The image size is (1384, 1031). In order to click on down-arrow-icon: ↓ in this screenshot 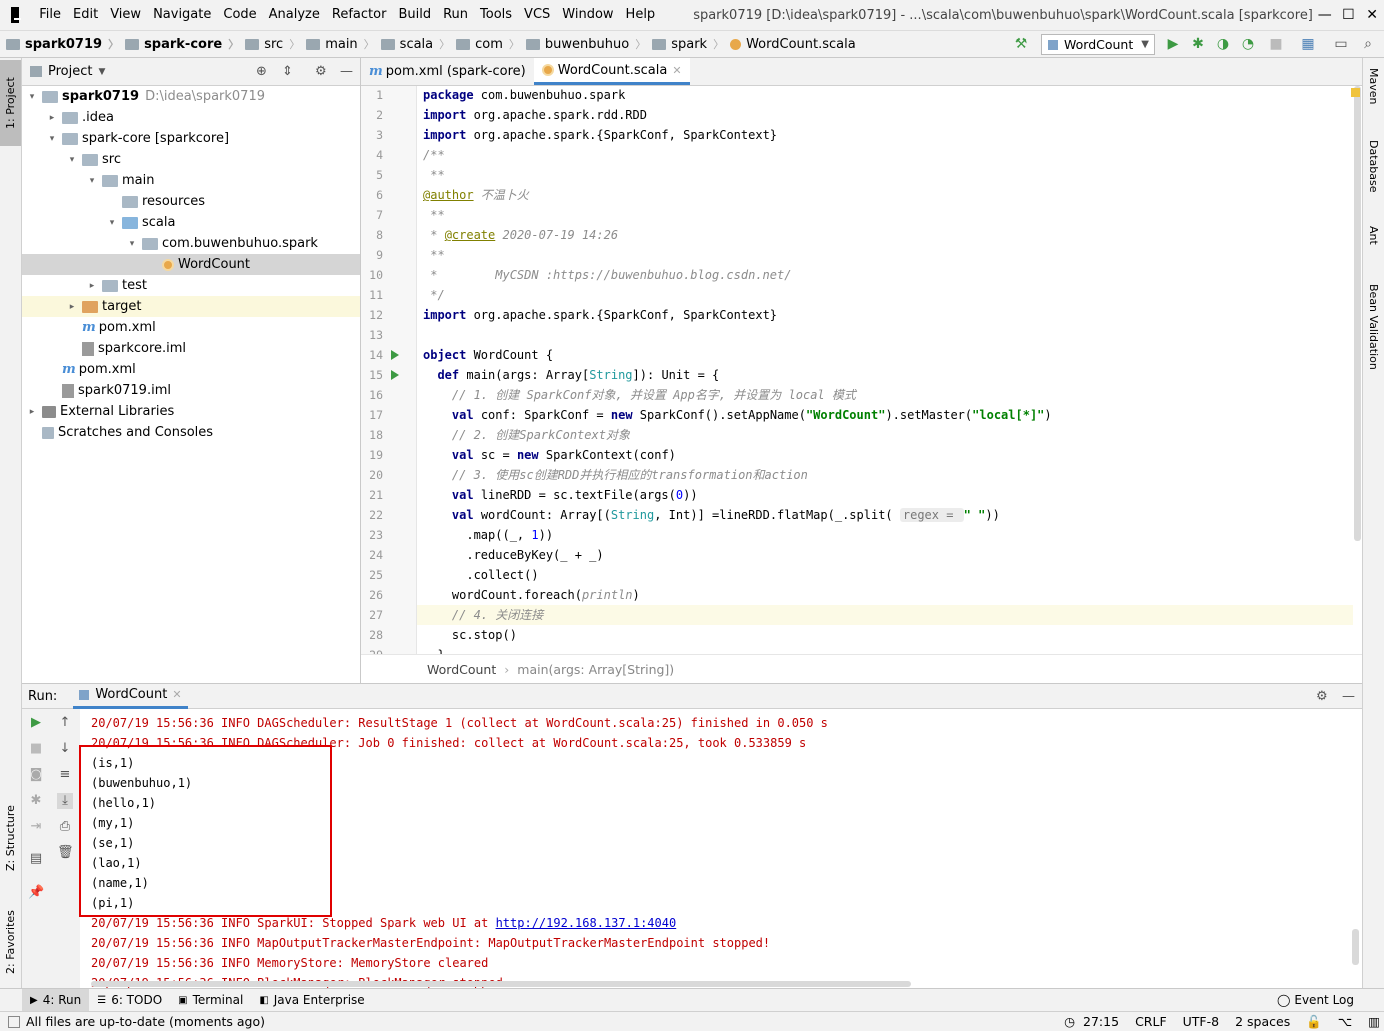, I will do `click(65, 749)`.